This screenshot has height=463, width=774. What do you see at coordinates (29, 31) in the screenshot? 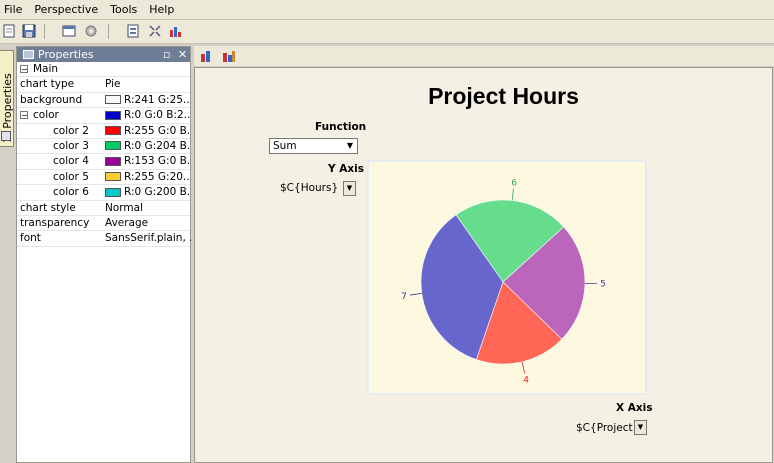
I see `save-icon` at bounding box center [29, 31].